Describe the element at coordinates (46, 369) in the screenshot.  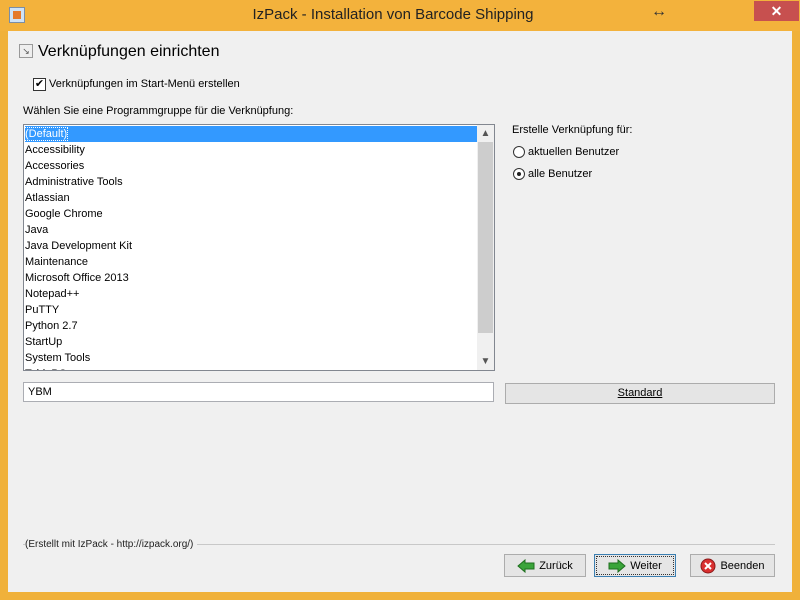
I see `list-item-label: TablePC` at that location.